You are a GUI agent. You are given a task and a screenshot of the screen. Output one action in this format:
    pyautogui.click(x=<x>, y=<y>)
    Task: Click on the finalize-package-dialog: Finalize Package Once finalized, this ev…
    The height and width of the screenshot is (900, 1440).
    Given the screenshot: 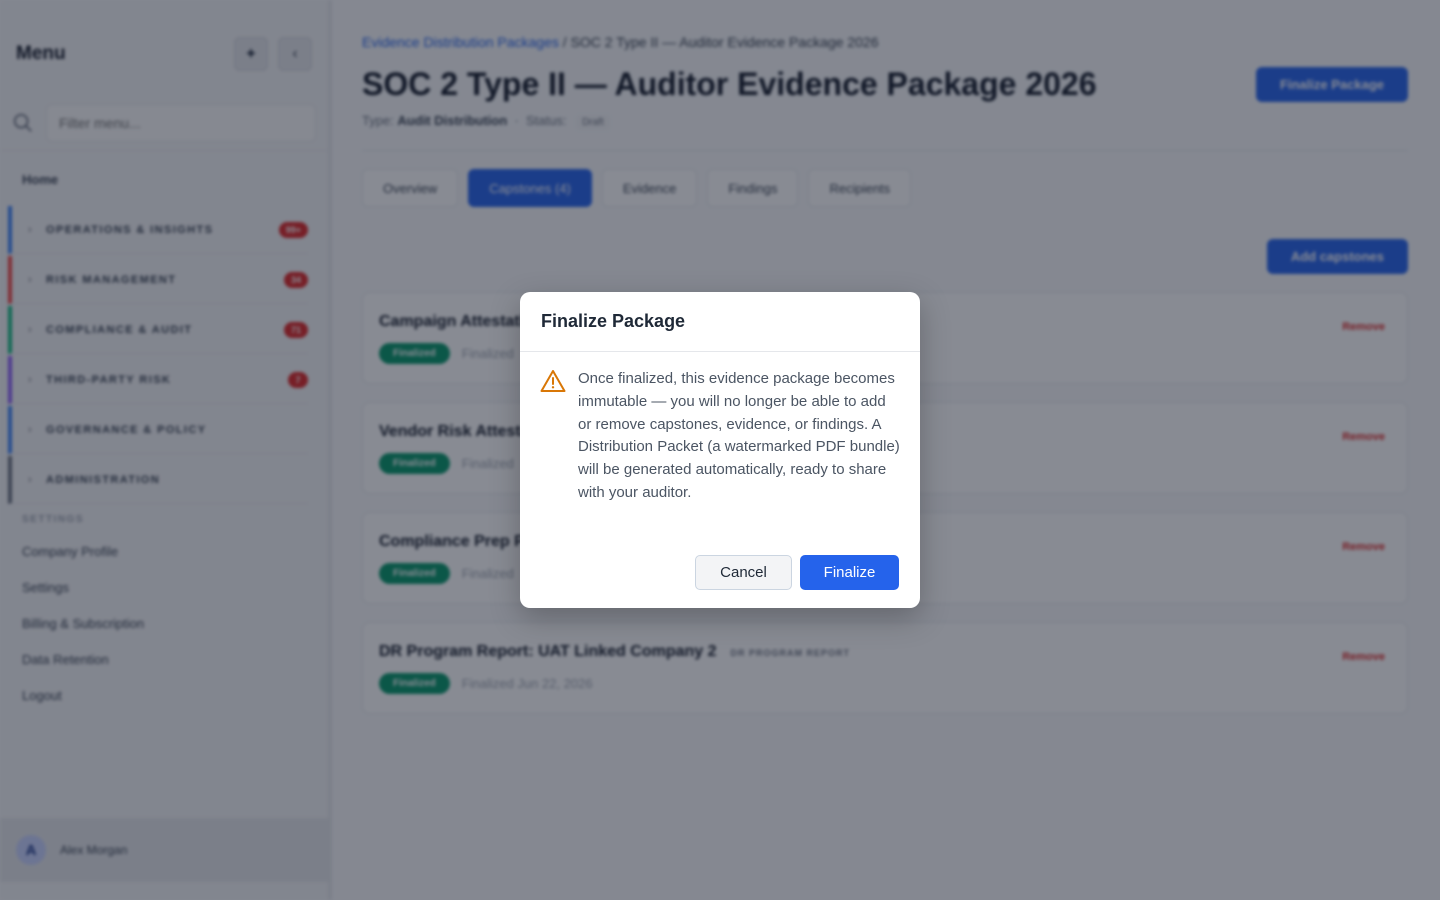 What is the action you would take?
    pyautogui.click(x=720, y=450)
    